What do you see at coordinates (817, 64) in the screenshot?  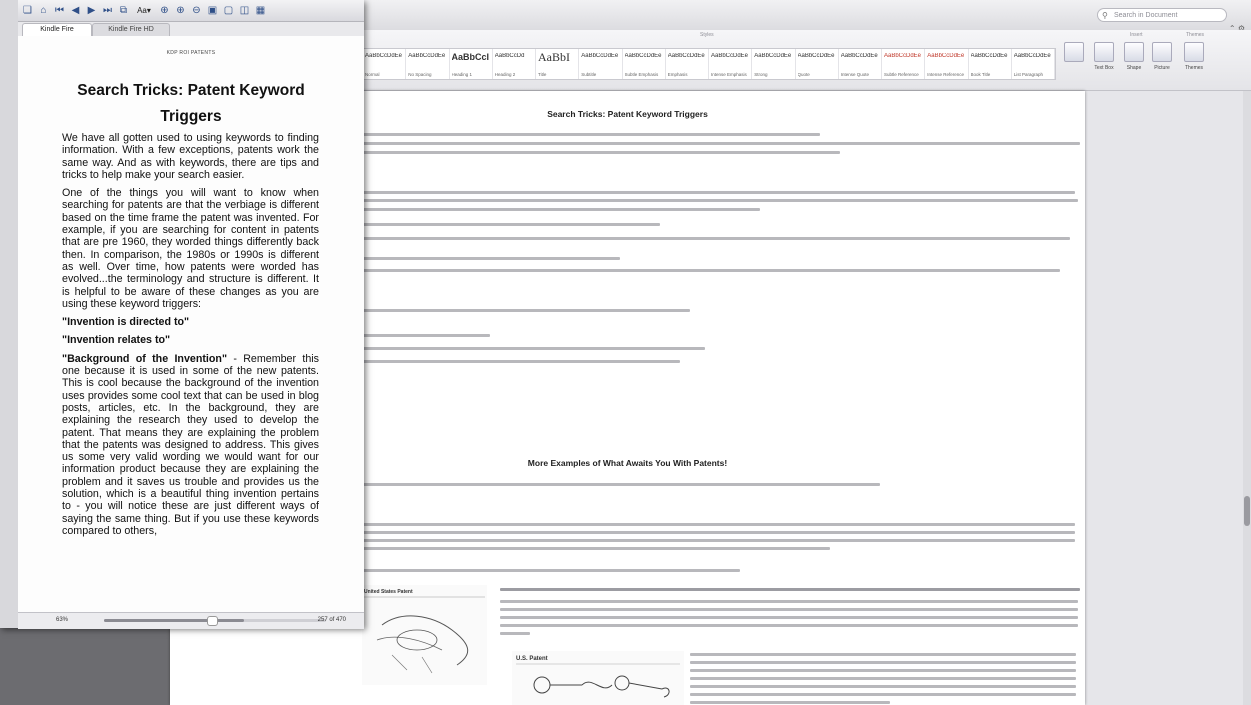 I see `style-tile: AaBbCcDdEe Quote` at bounding box center [817, 64].